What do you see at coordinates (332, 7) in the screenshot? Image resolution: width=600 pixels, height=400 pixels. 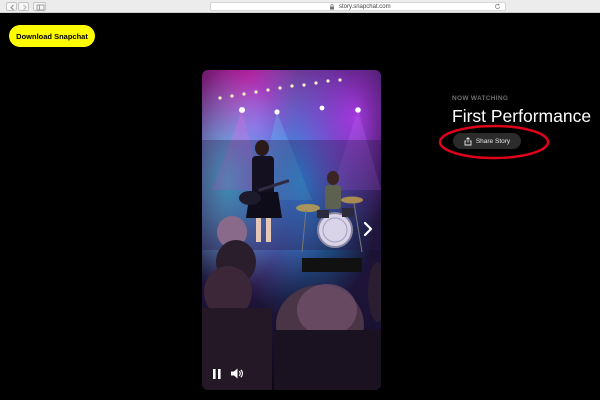 I see `lock-icon` at bounding box center [332, 7].